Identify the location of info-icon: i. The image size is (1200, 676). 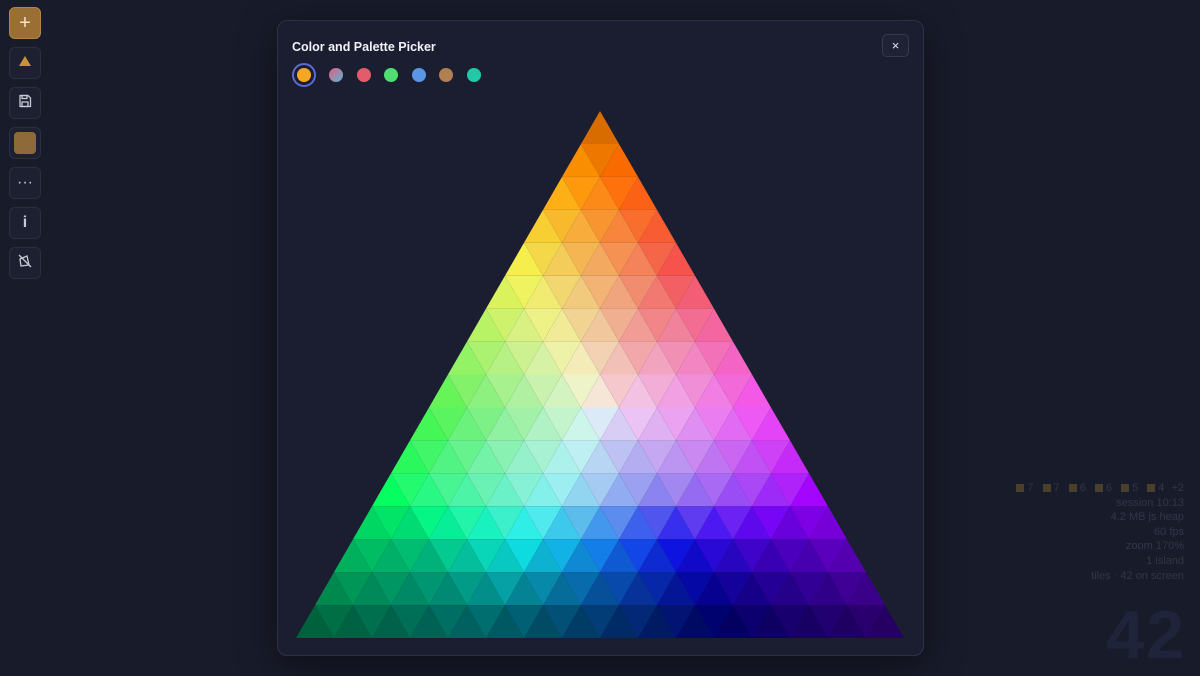
(25, 222).